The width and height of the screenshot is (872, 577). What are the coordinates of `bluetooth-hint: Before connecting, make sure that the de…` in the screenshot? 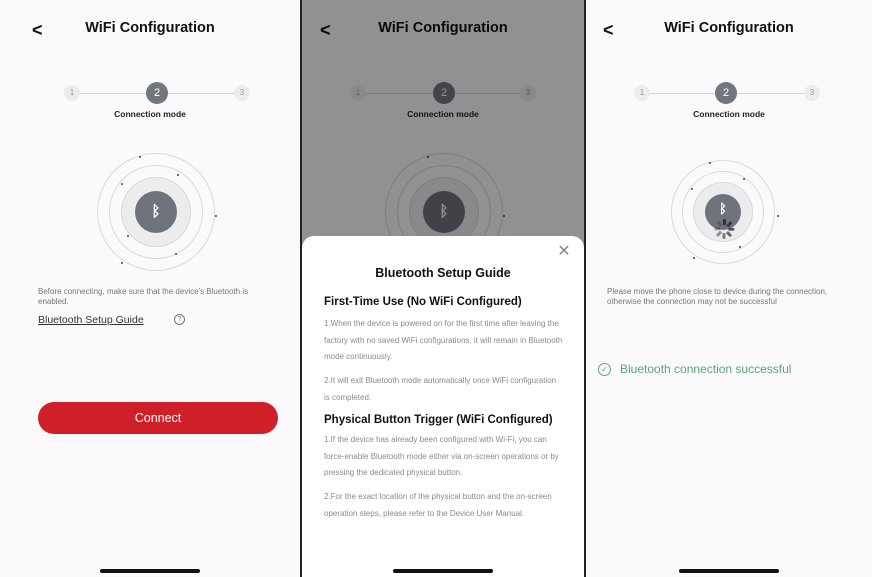 It's located at (143, 296).